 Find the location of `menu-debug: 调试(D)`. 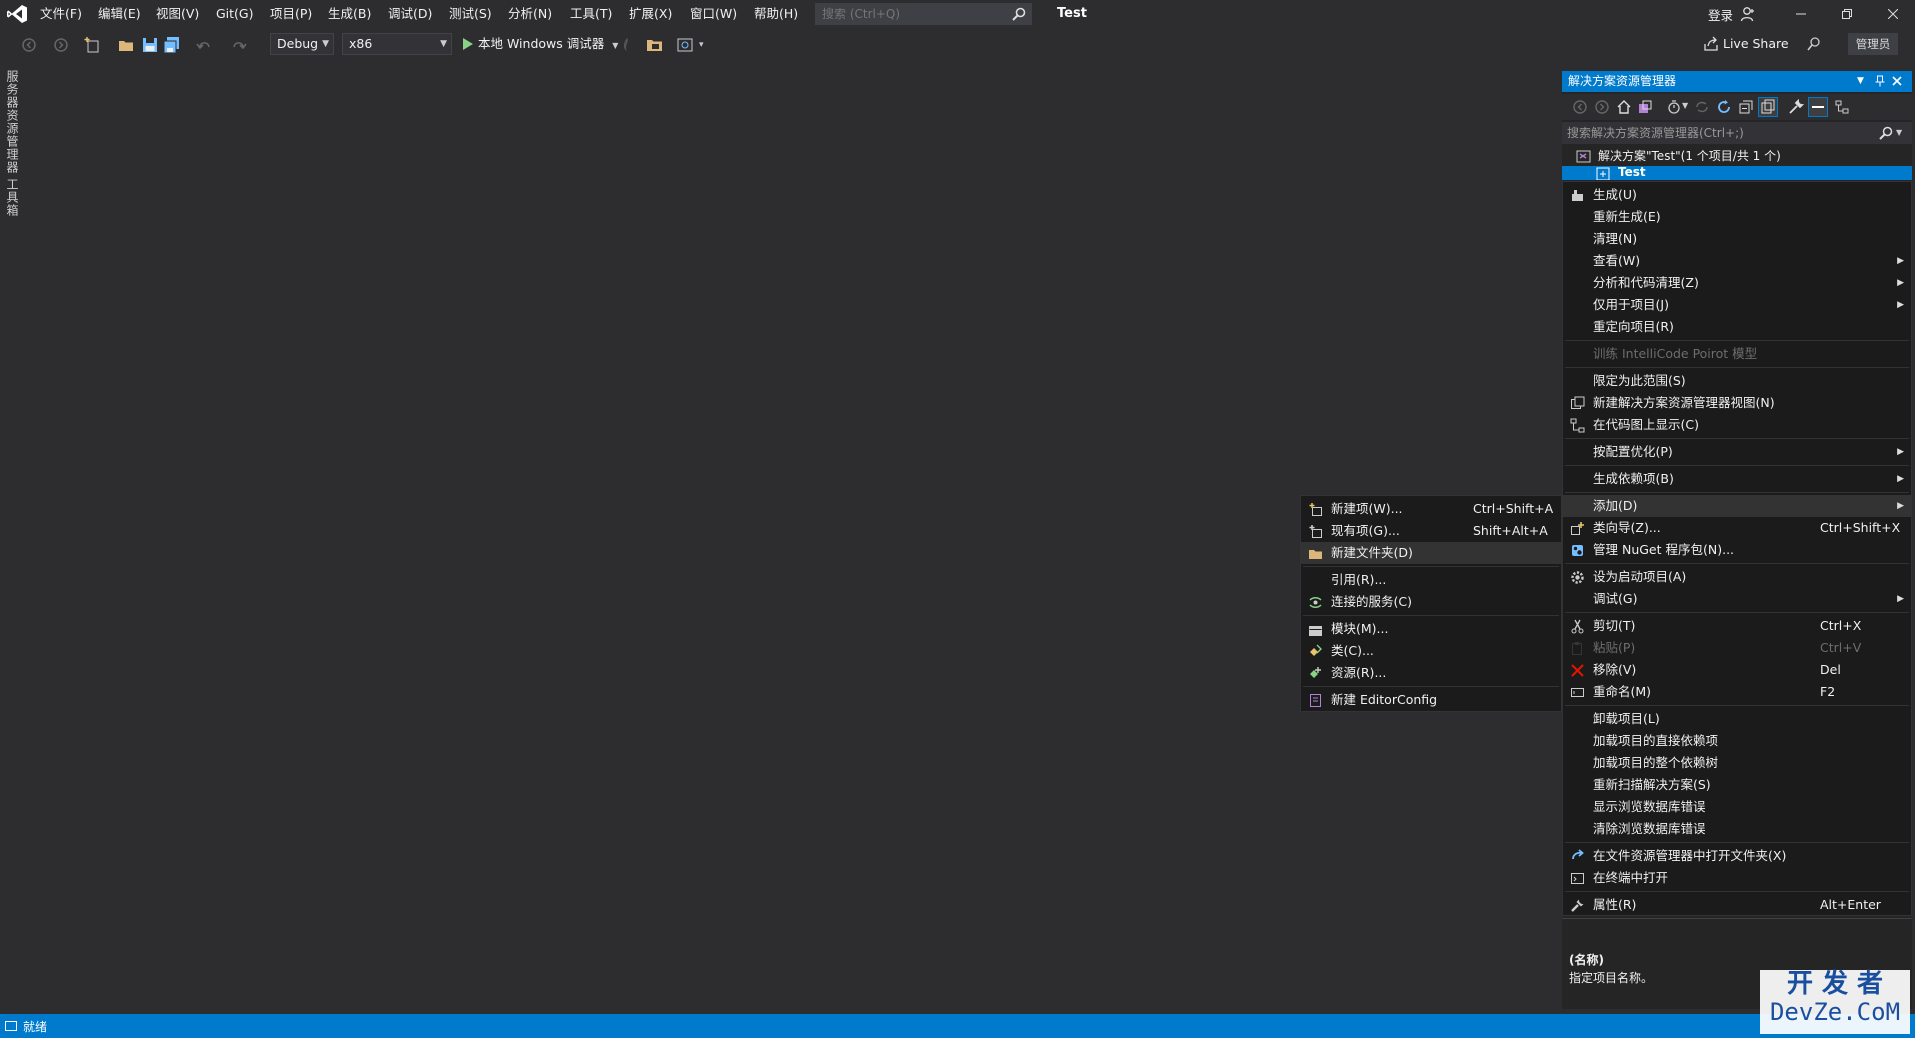

menu-debug: 调试(D) is located at coordinates (410, 14).